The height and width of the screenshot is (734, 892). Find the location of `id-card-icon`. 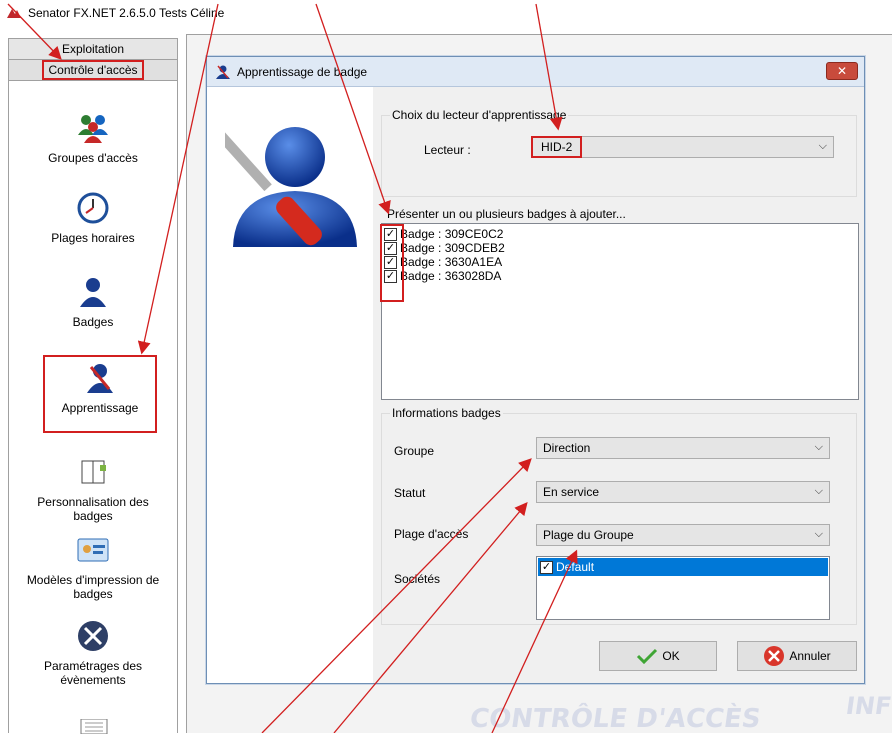

id-card-icon is located at coordinates (93, 550).